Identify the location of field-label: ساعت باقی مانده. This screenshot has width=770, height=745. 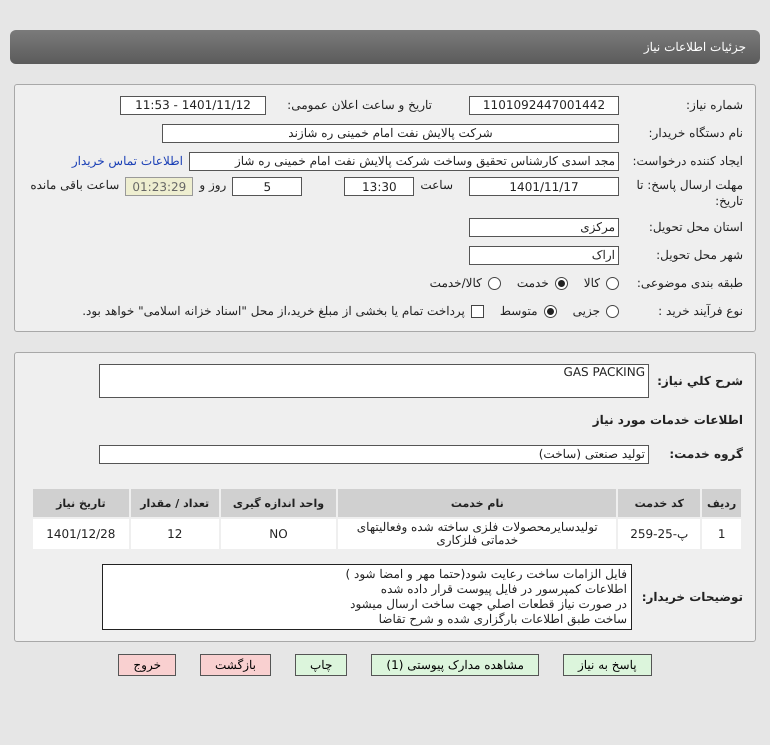
(75, 185).